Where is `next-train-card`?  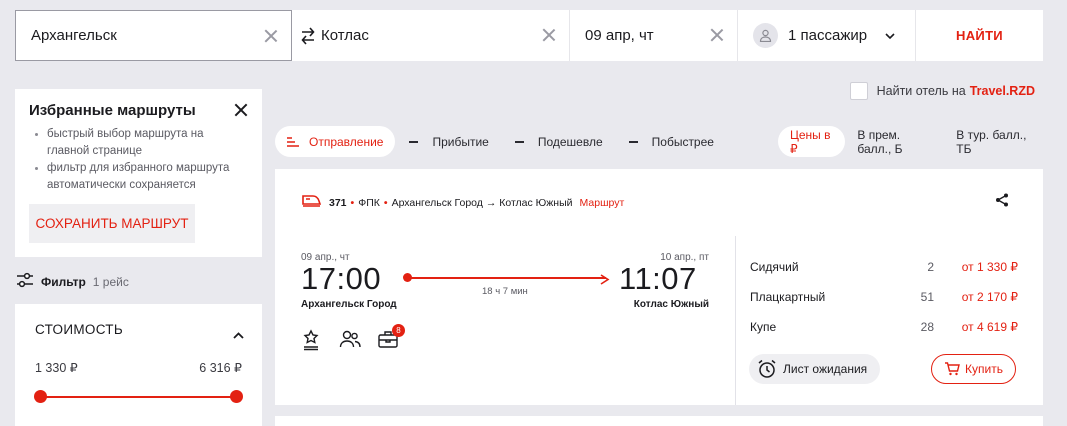
next-train-card is located at coordinates (659, 421).